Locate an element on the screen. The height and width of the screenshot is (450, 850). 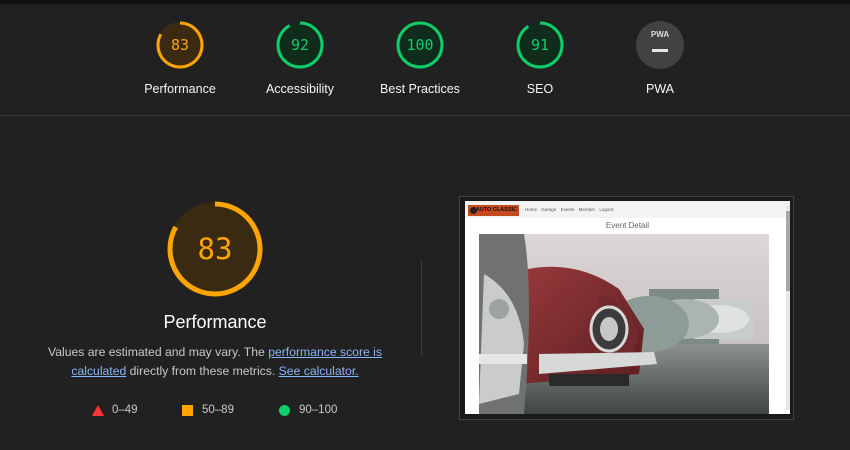
vertical-divider is located at coordinates (421, 307).